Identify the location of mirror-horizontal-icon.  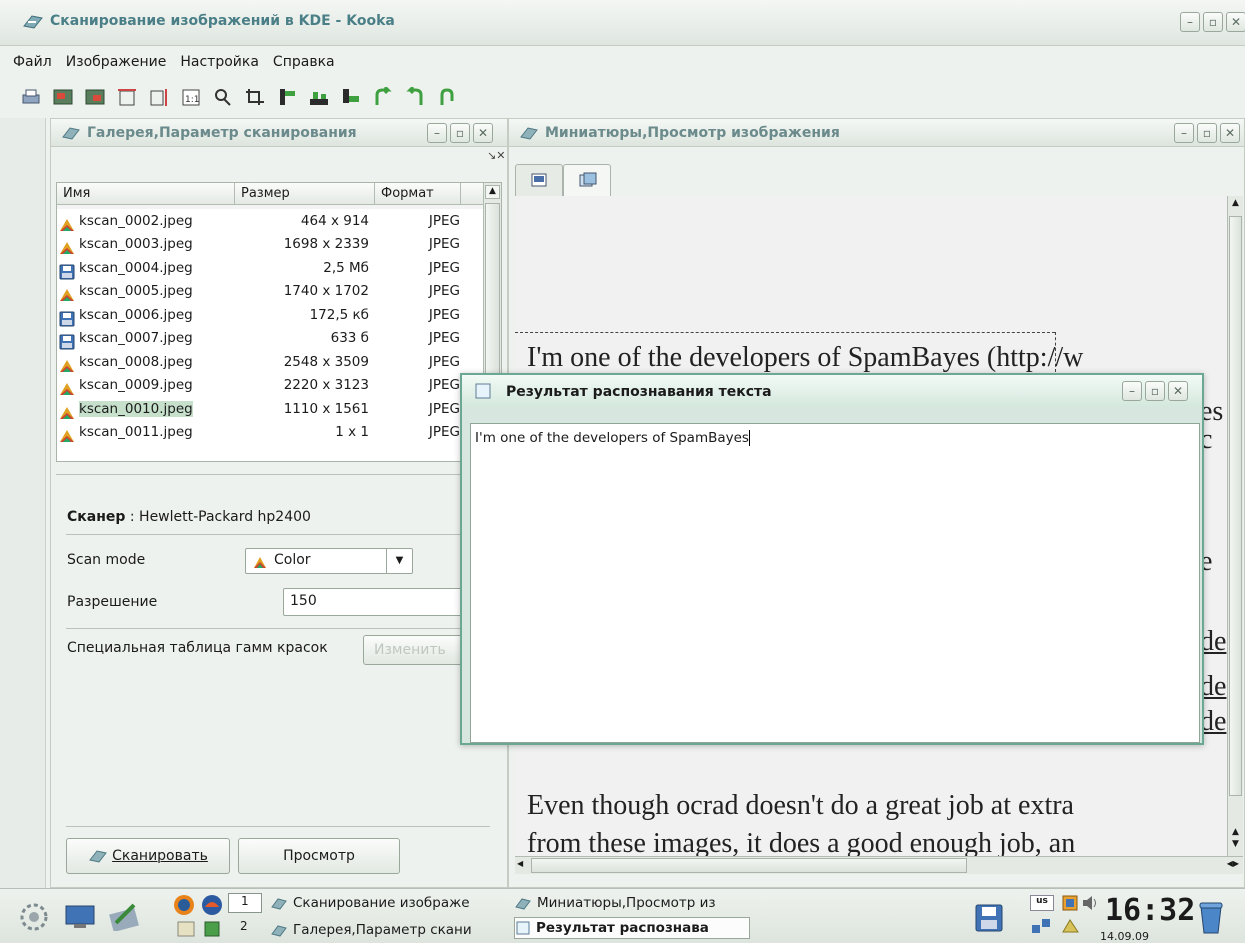
(319, 97).